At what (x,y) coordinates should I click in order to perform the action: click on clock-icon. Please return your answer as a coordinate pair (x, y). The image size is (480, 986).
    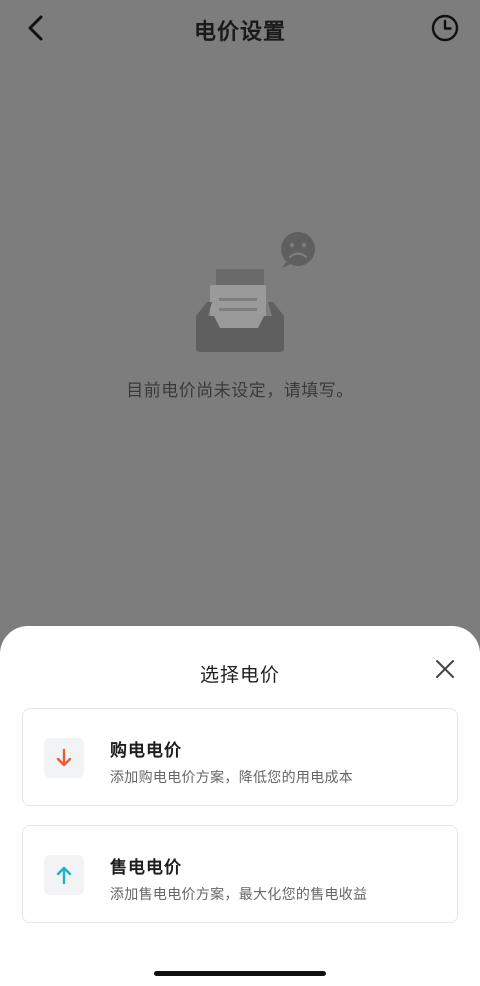
    Looking at the image, I should click on (445, 28).